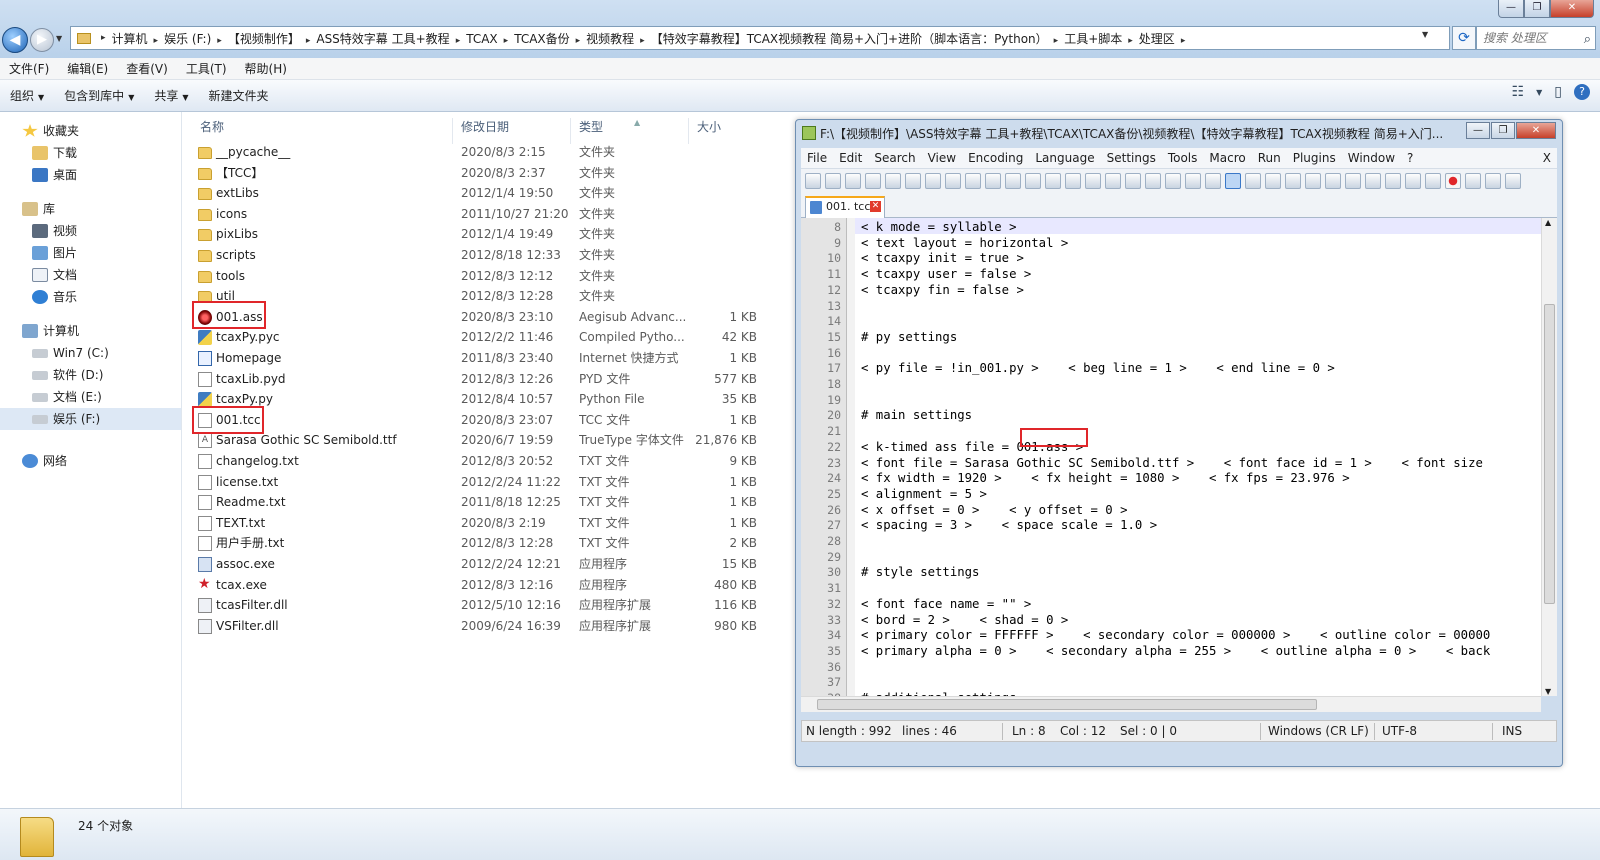 The height and width of the screenshot is (860, 1600). Describe the element at coordinates (938, 227) in the screenshot. I see `code-line: < k mode = syllable >` at that location.